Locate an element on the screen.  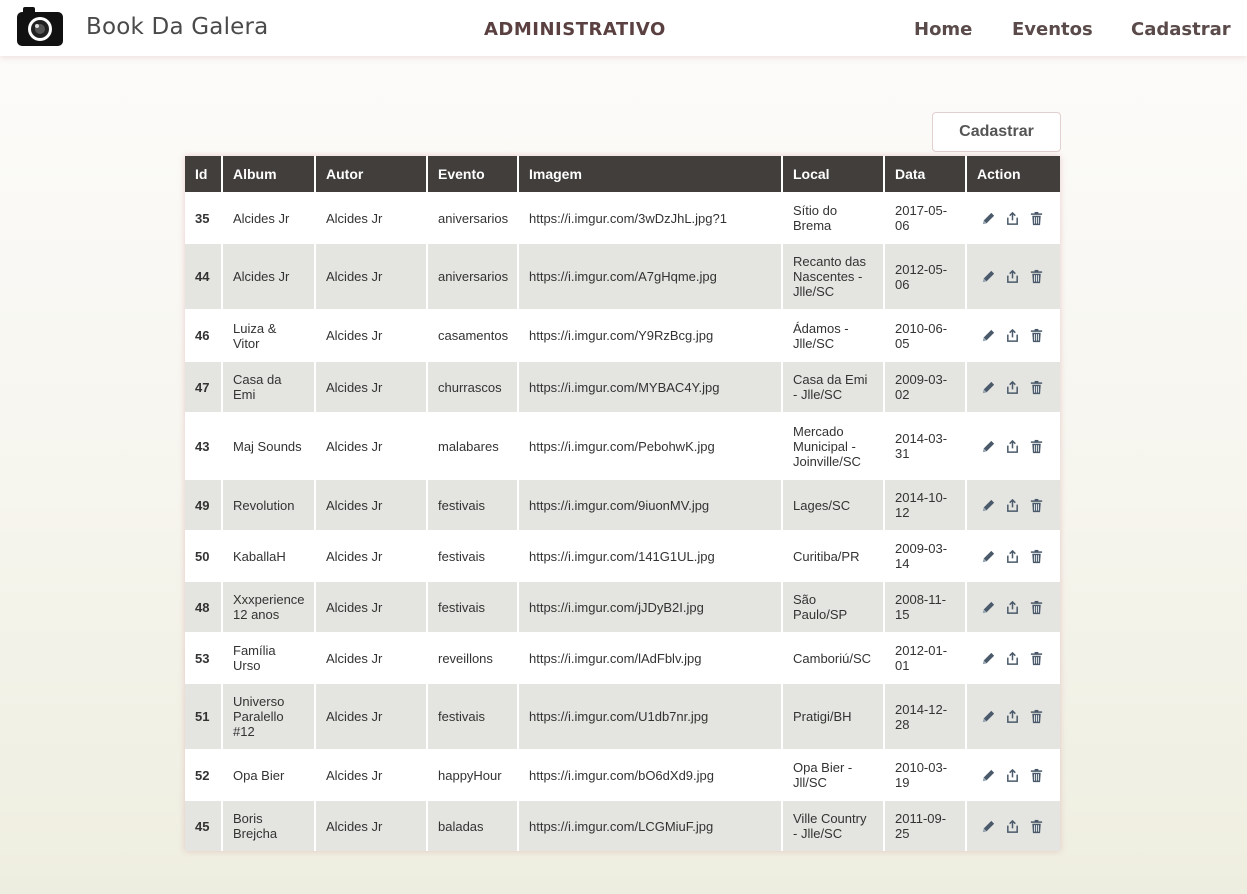
cell-evento: malabares is located at coordinates (473, 446).